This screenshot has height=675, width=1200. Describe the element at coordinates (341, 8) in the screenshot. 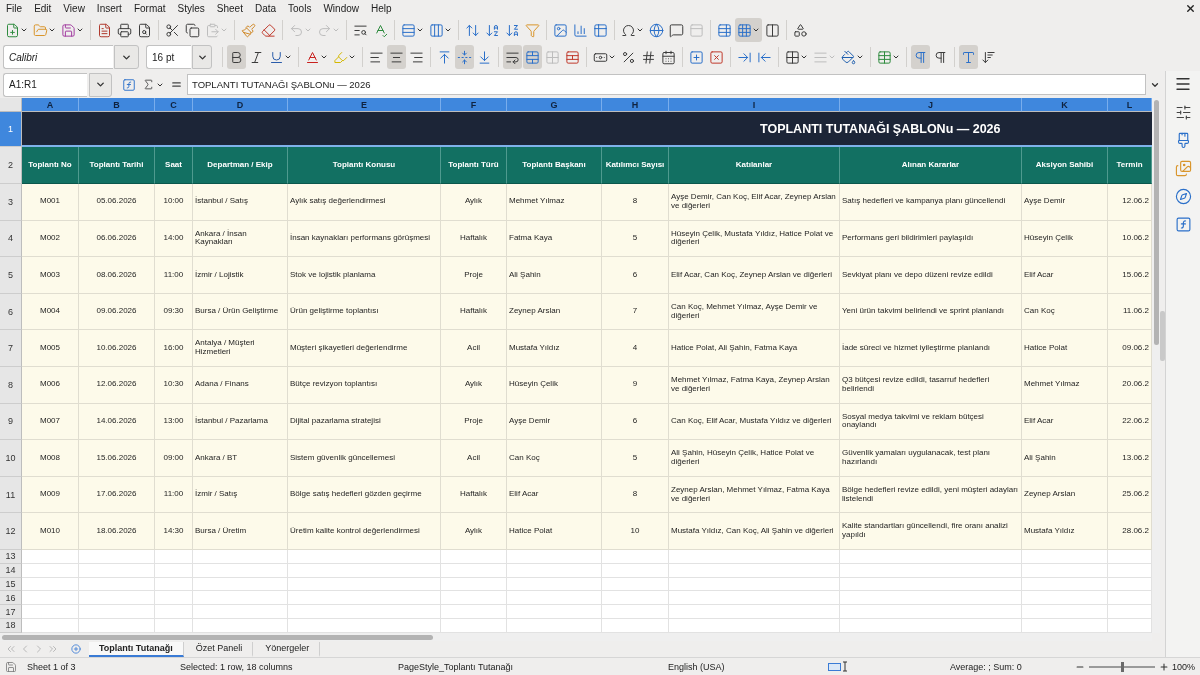

I see `menu-item: Window` at that location.